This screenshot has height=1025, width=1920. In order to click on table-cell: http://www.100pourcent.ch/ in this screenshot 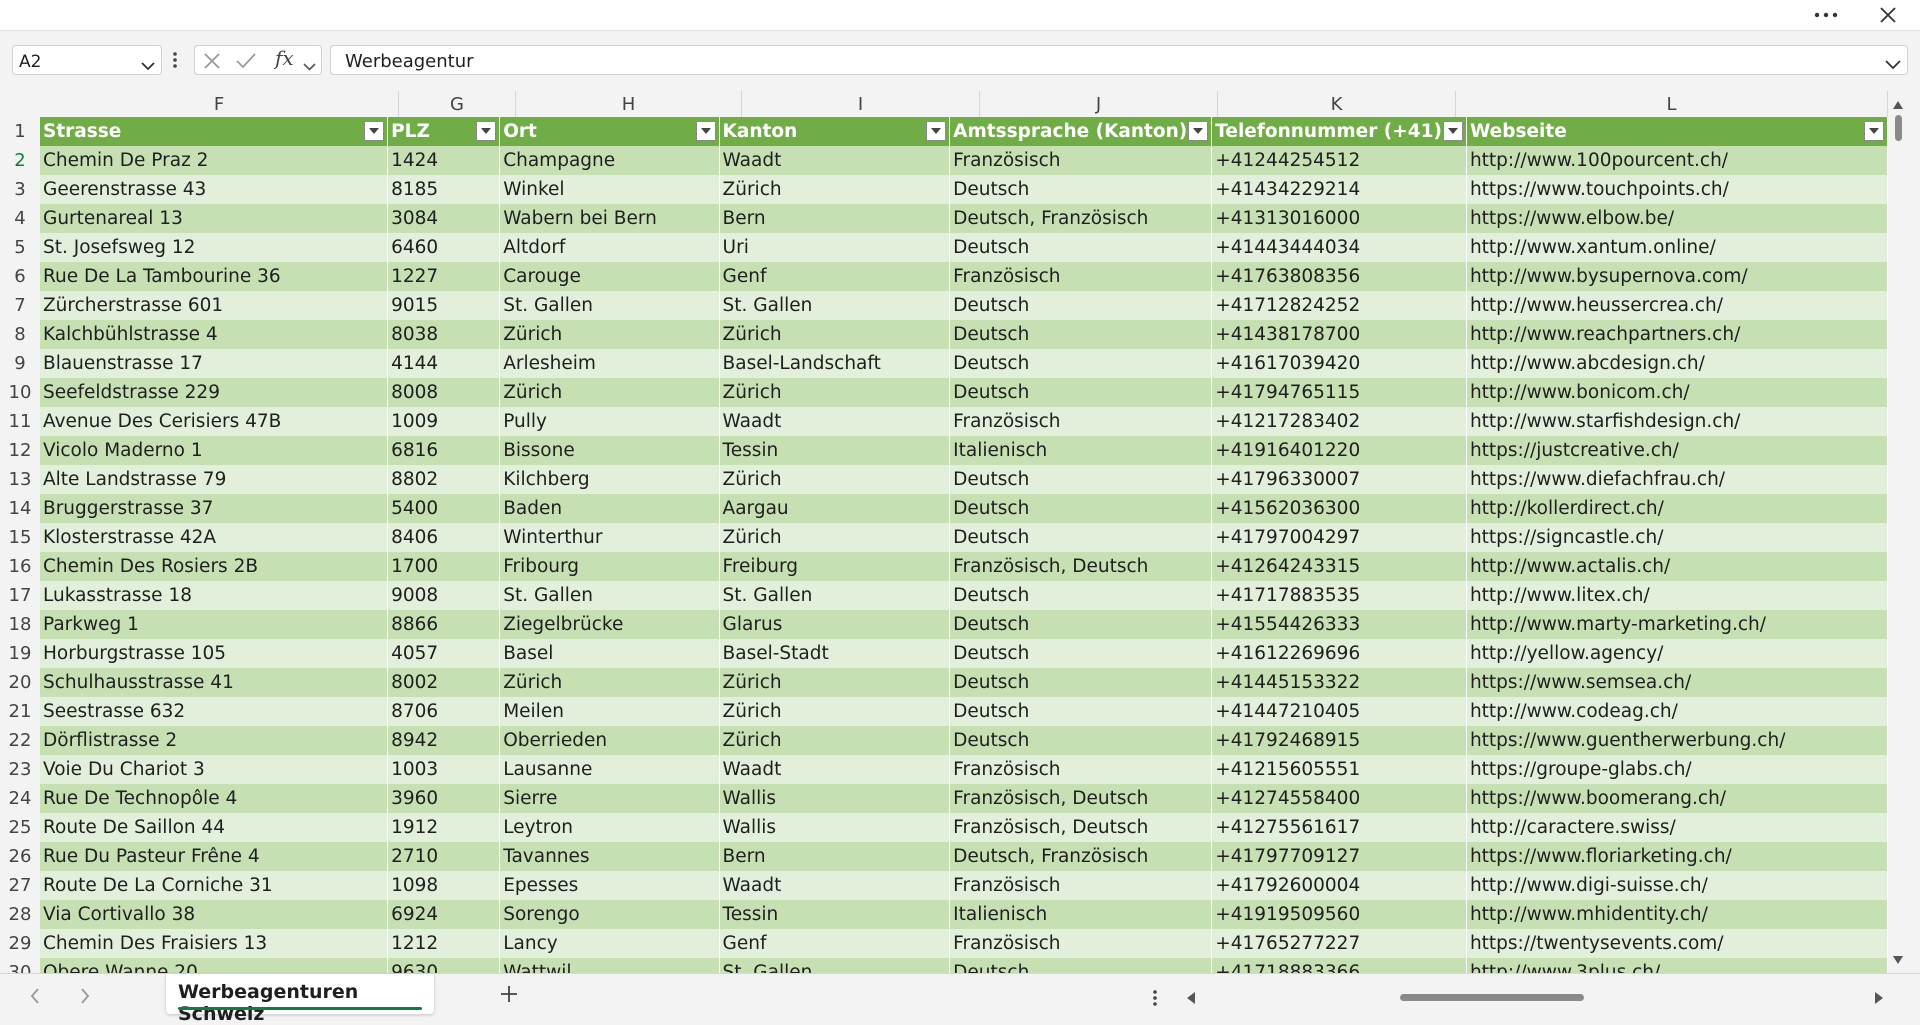, I will do `click(1677, 160)`.